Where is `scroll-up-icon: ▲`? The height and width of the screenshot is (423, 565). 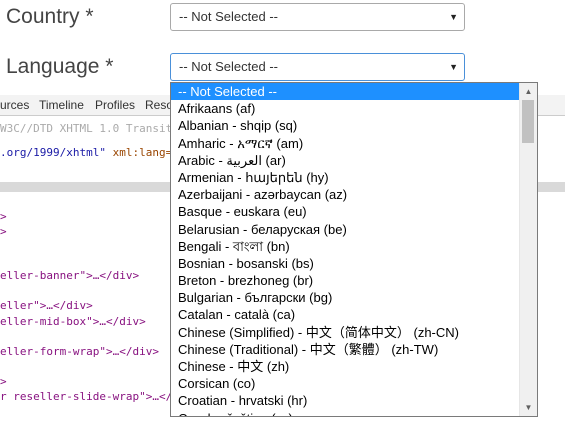 scroll-up-icon: ▲ is located at coordinates (528, 91).